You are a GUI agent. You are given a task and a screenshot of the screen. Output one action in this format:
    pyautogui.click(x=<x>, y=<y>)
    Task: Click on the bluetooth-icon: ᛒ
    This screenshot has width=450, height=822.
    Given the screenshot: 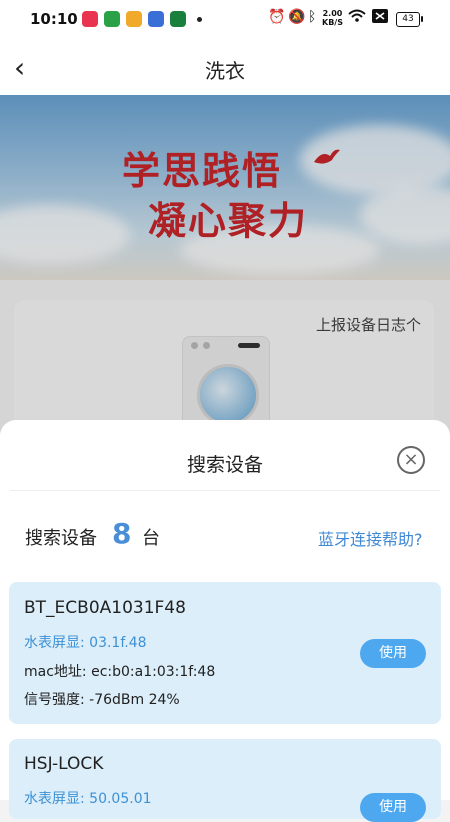 What is the action you would take?
    pyautogui.click(x=312, y=17)
    